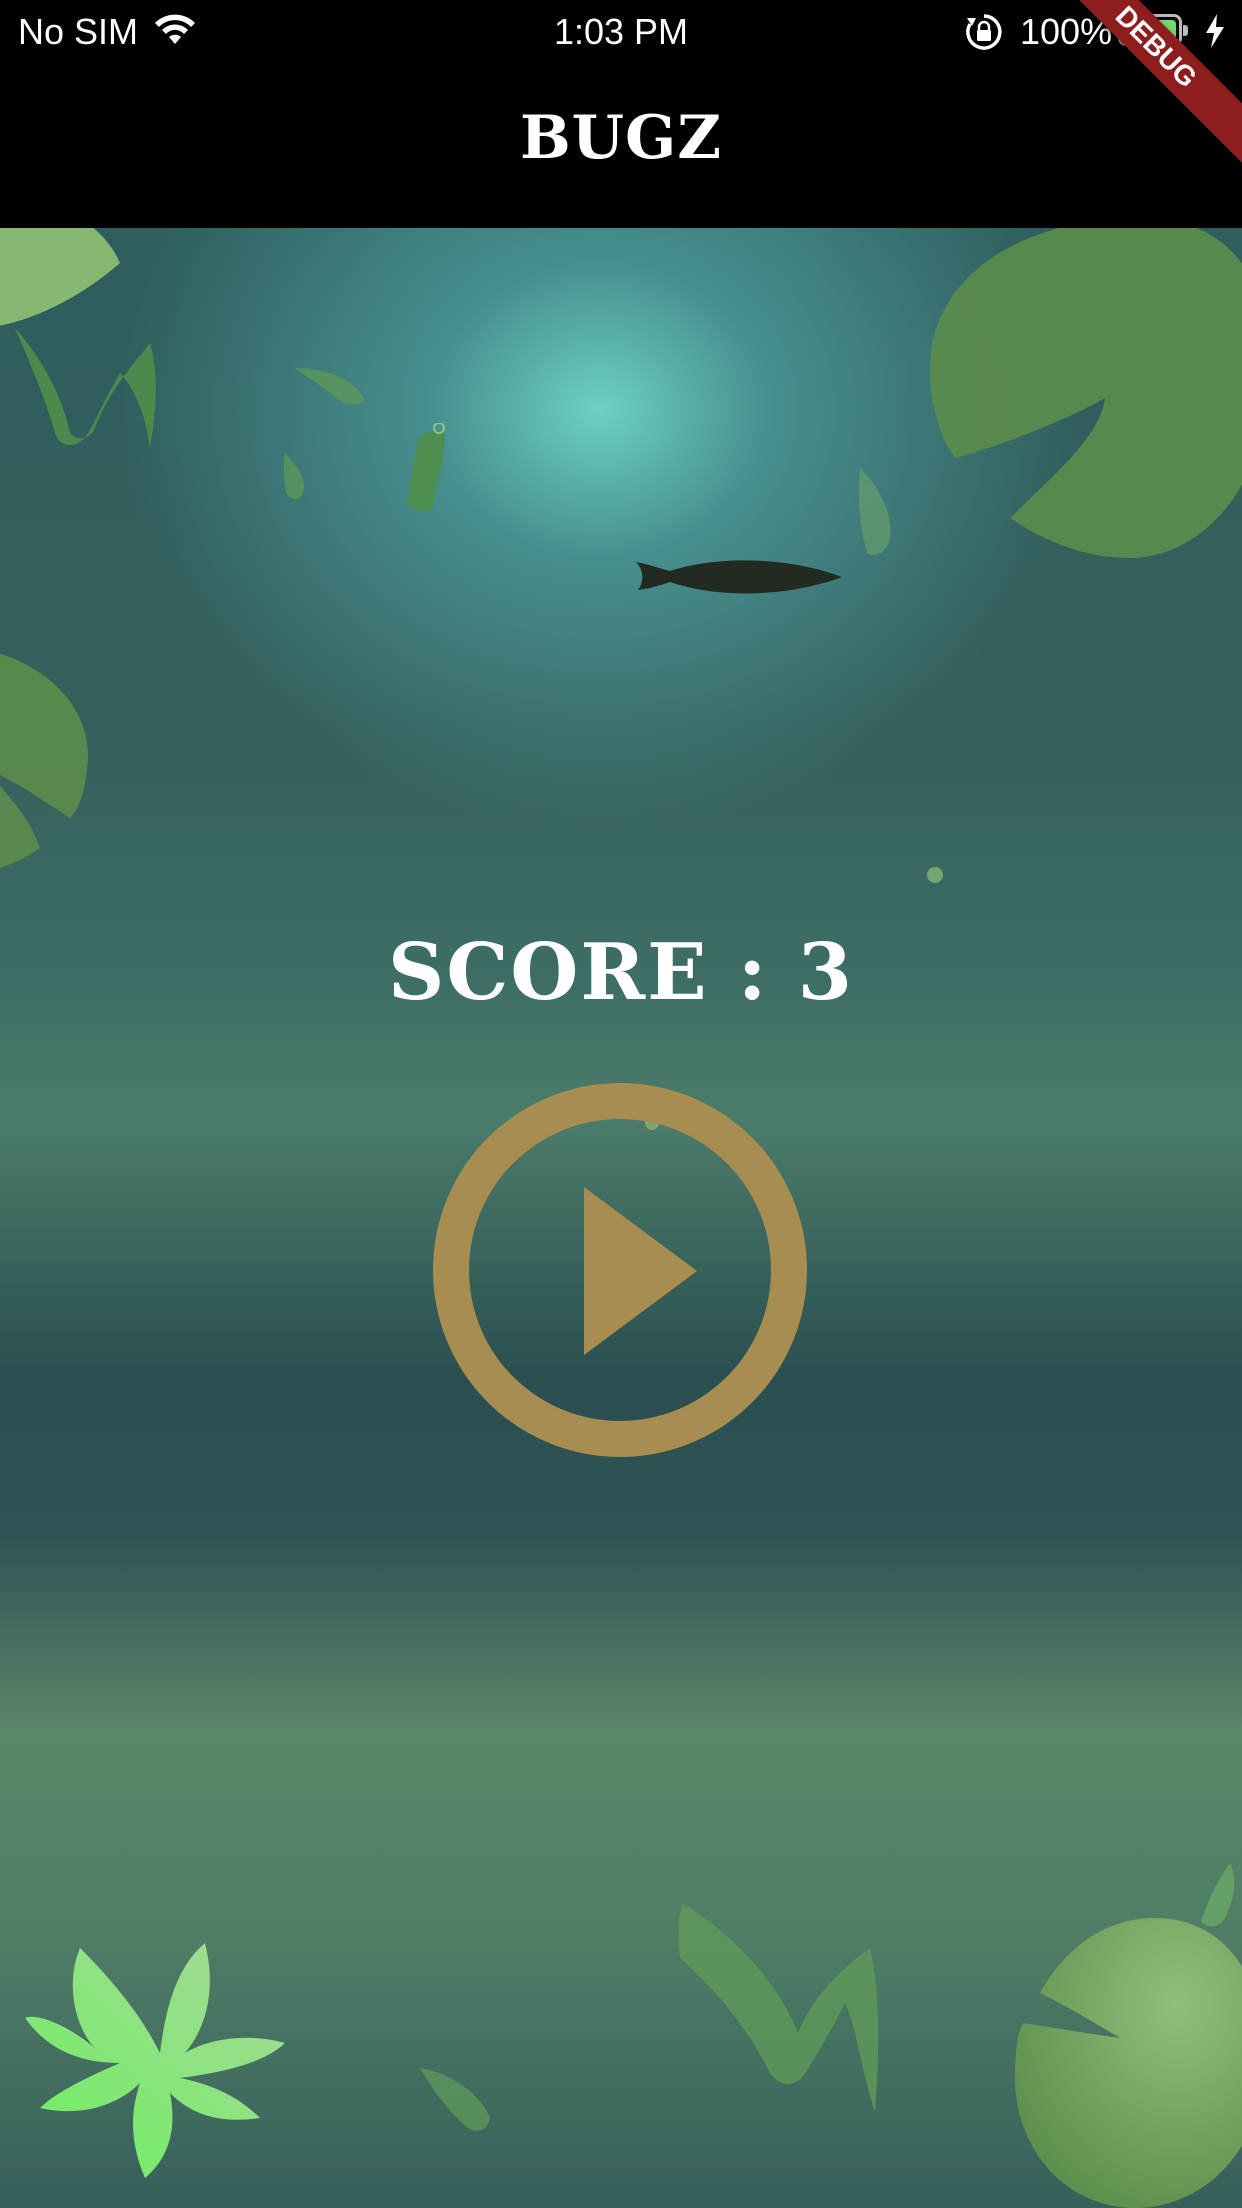 The height and width of the screenshot is (2208, 1242). I want to click on play-button, so click(620, 1270).